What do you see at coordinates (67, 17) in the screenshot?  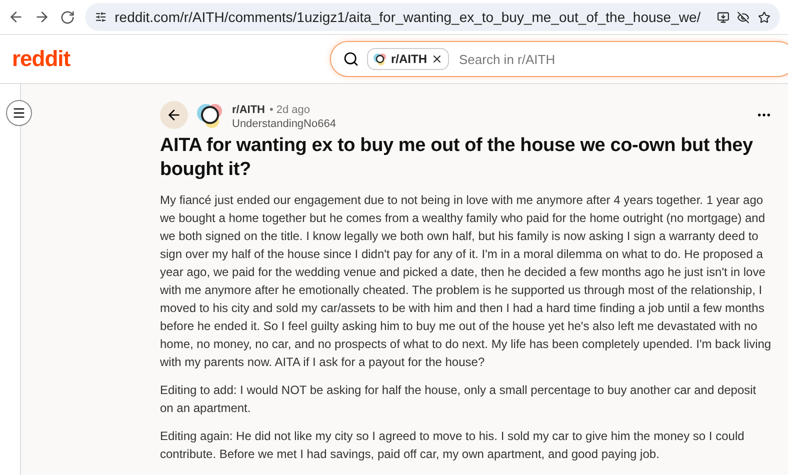 I see `reload-icon` at bounding box center [67, 17].